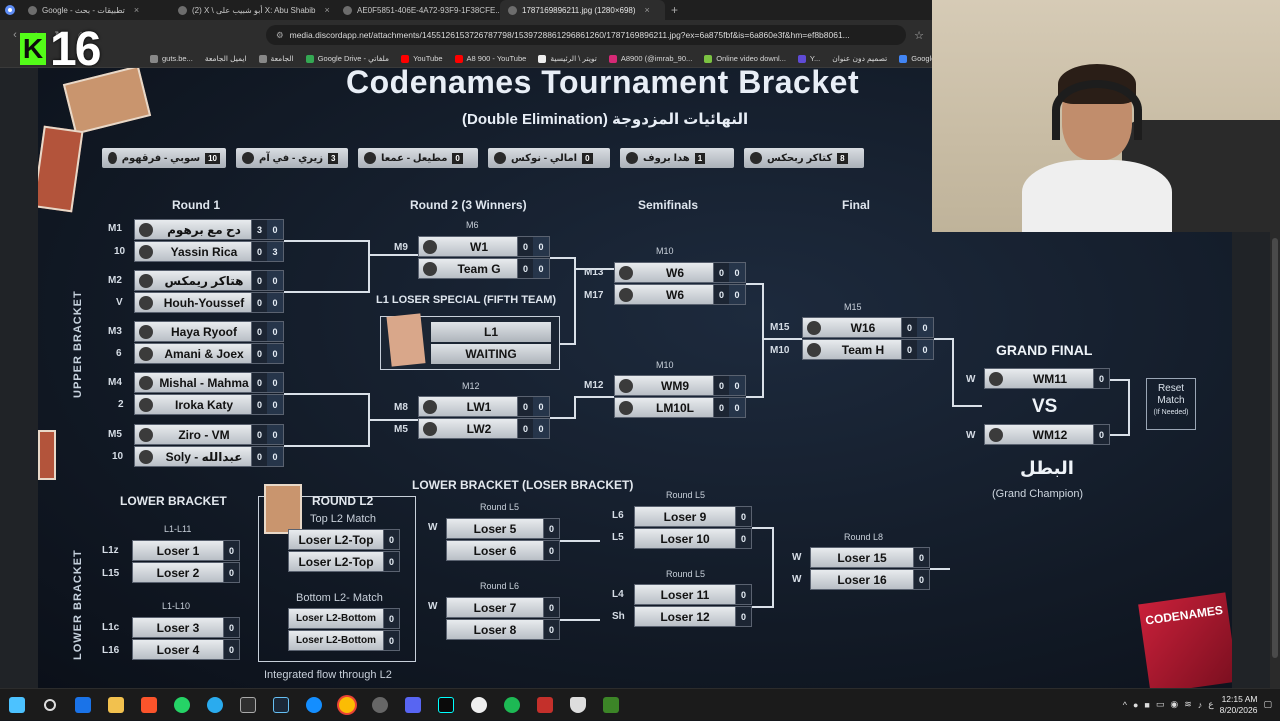 This screenshot has height=721, width=1280. I want to click on tab-3: AE0F5851-406E-4A72-93F9-1F38CFE...×, so click(417, 10).